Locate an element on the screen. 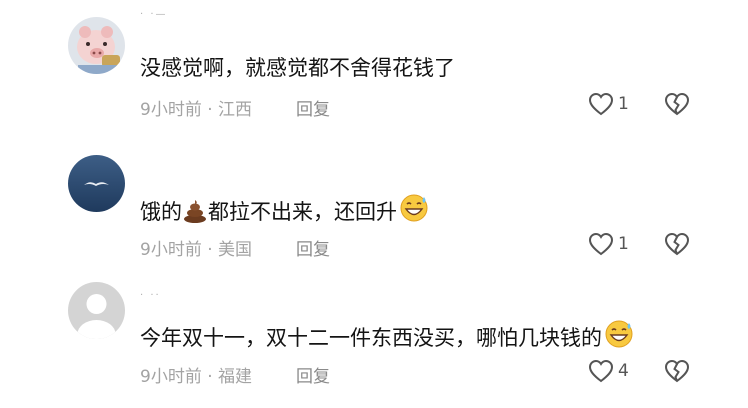 The image size is (748, 408). comment-location: 福建 is located at coordinates (235, 377).